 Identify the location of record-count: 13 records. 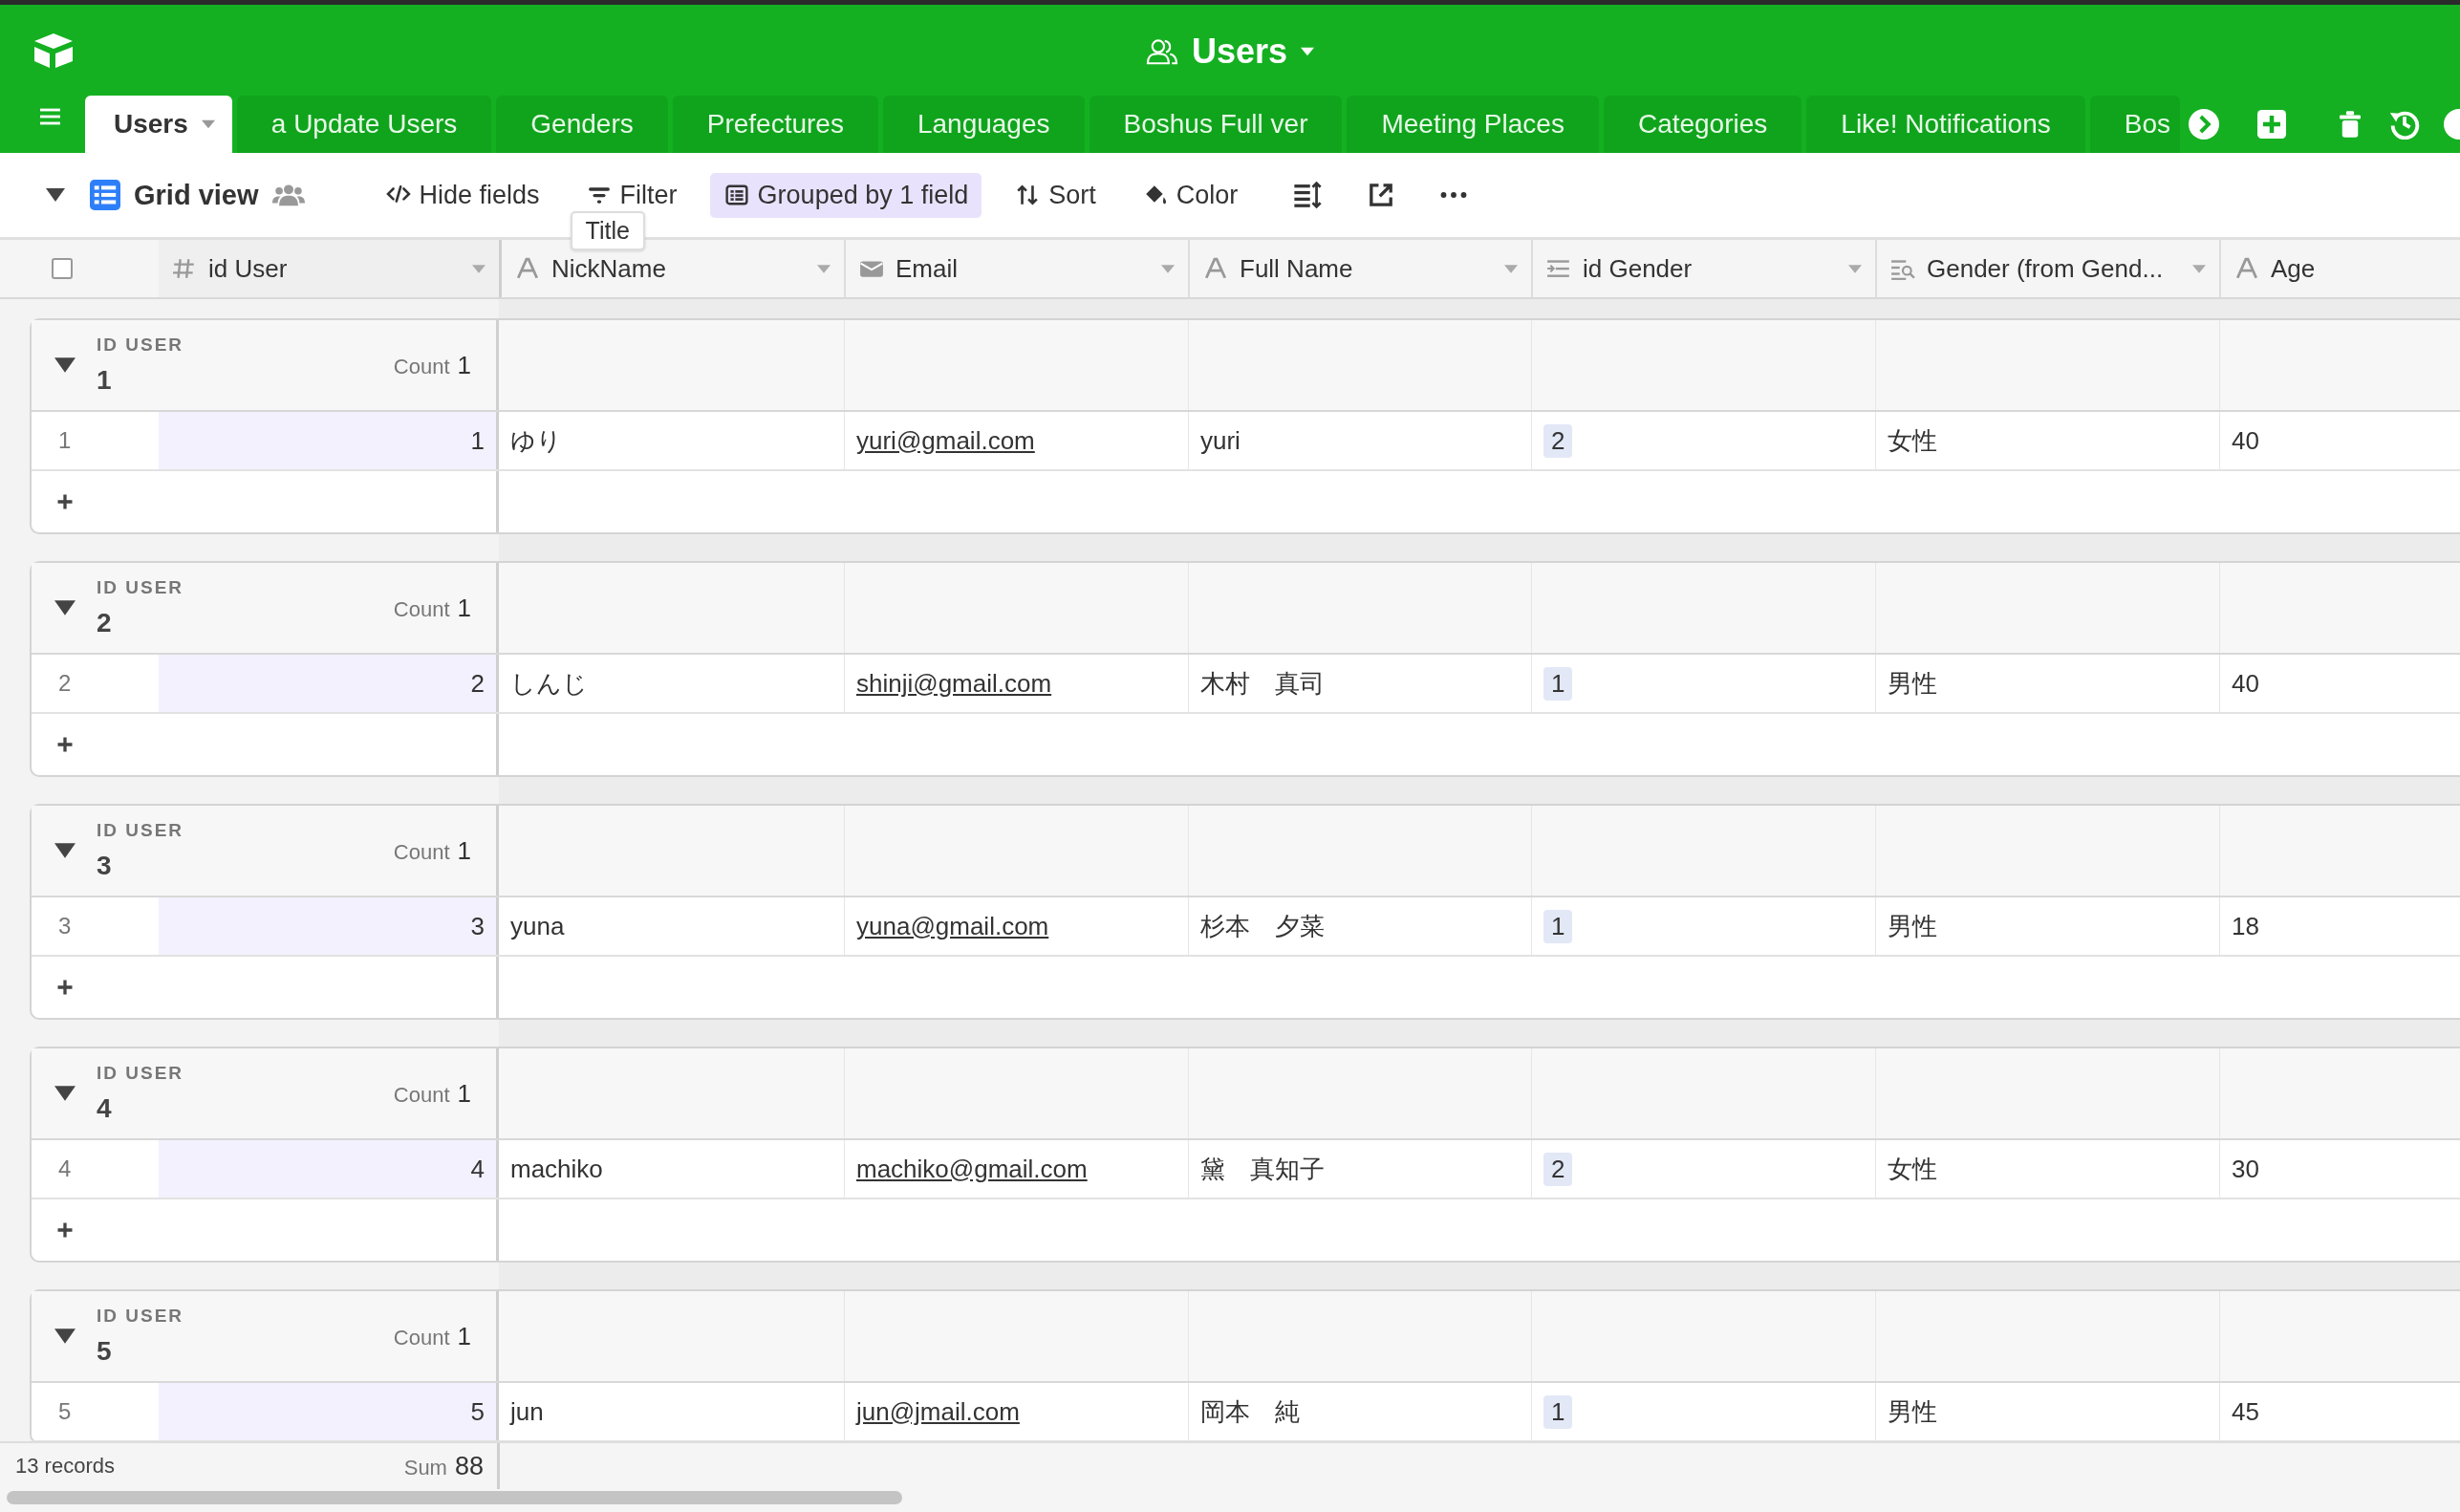
(65, 1466).